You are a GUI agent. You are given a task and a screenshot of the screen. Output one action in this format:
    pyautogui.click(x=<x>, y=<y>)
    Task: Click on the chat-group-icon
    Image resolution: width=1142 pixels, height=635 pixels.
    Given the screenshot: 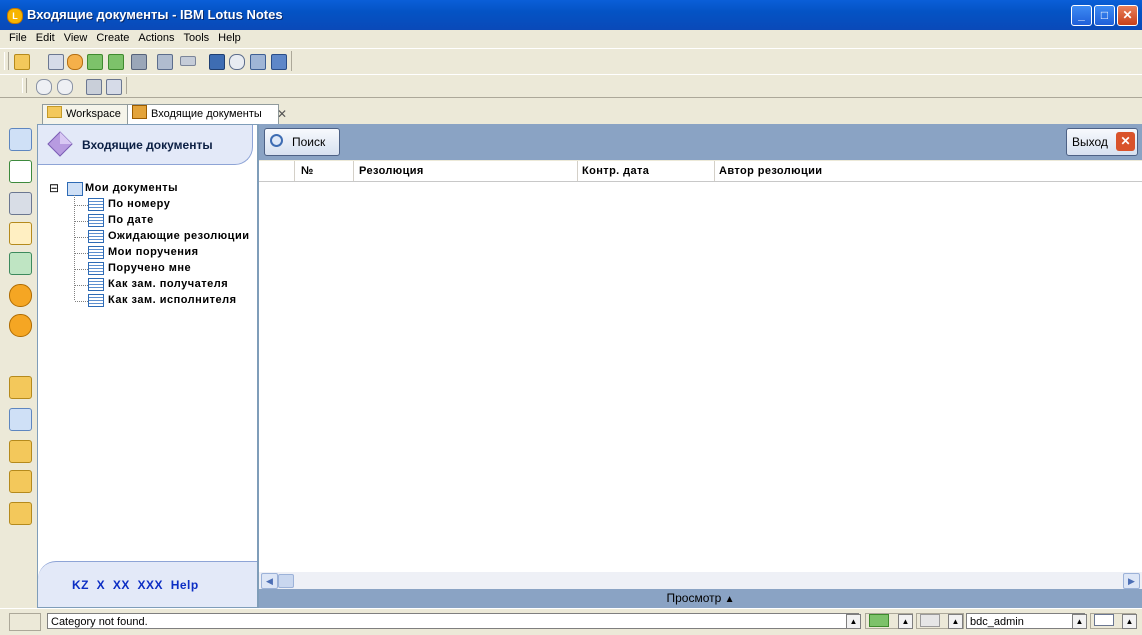 What is the action you would take?
    pyautogui.click(x=65, y=87)
    